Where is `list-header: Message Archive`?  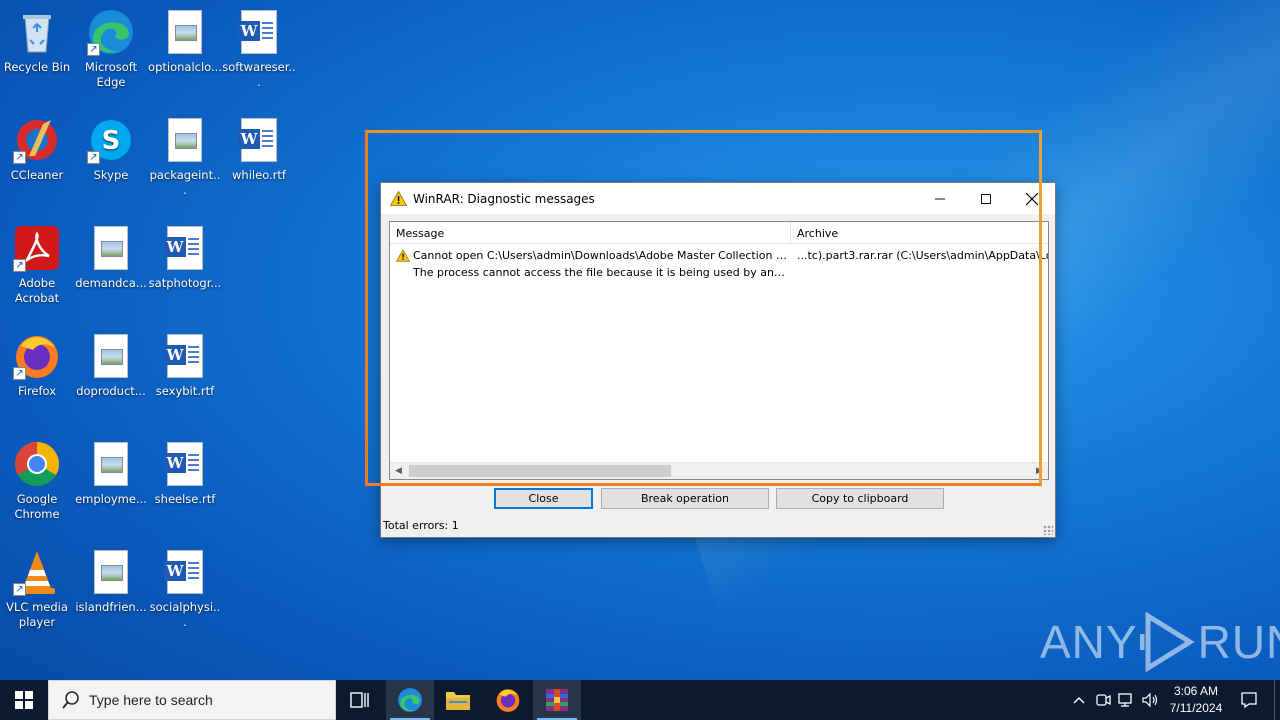 list-header: Message Archive is located at coordinates (719, 233).